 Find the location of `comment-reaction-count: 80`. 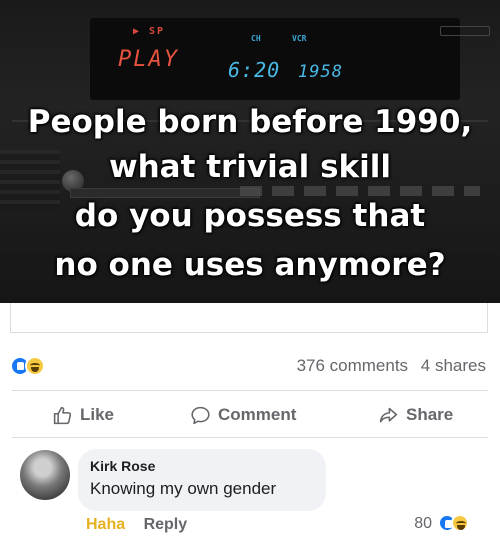

comment-reaction-count: 80 is located at coordinates (423, 523).